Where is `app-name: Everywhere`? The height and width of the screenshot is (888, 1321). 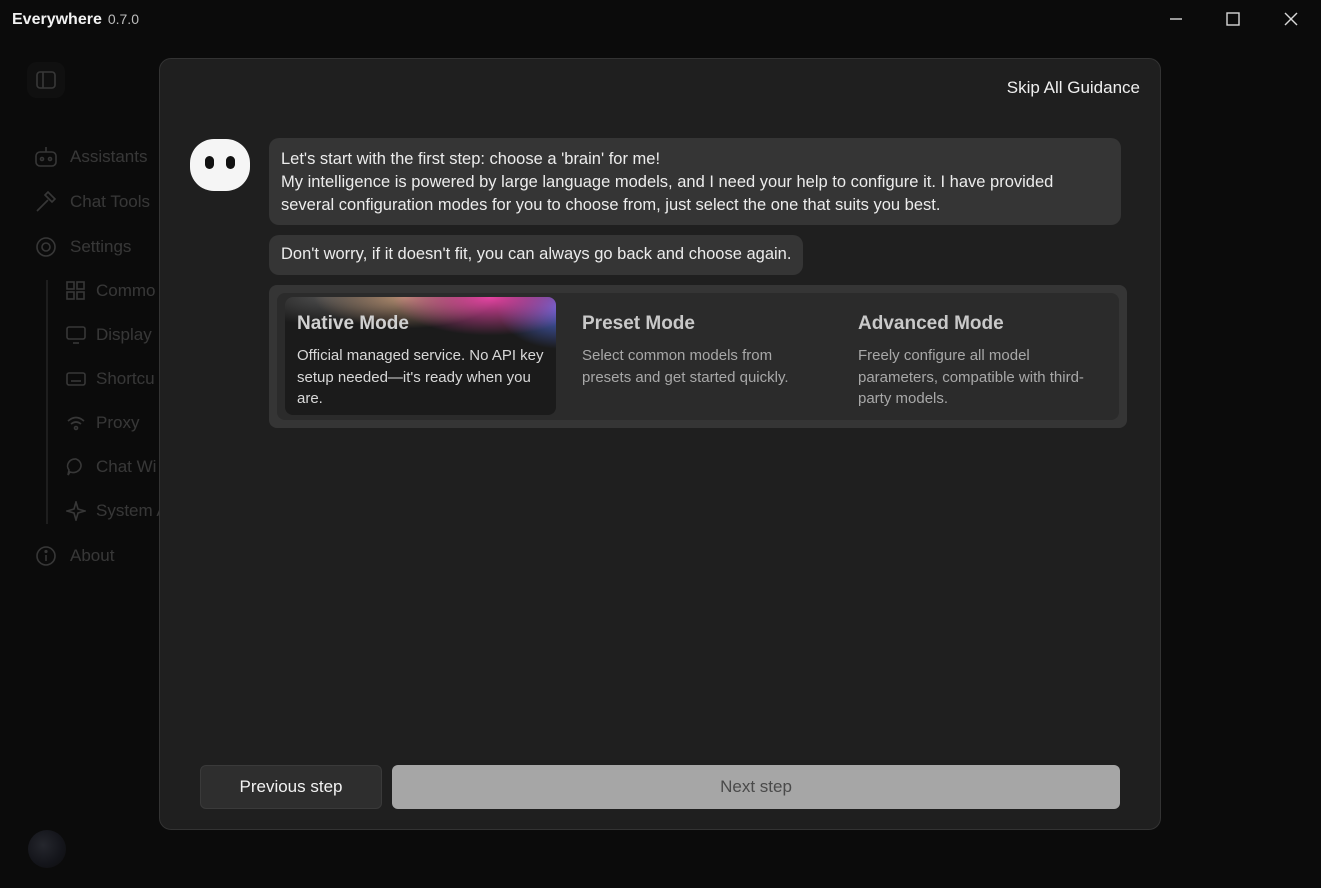 app-name: Everywhere is located at coordinates (57, 19).